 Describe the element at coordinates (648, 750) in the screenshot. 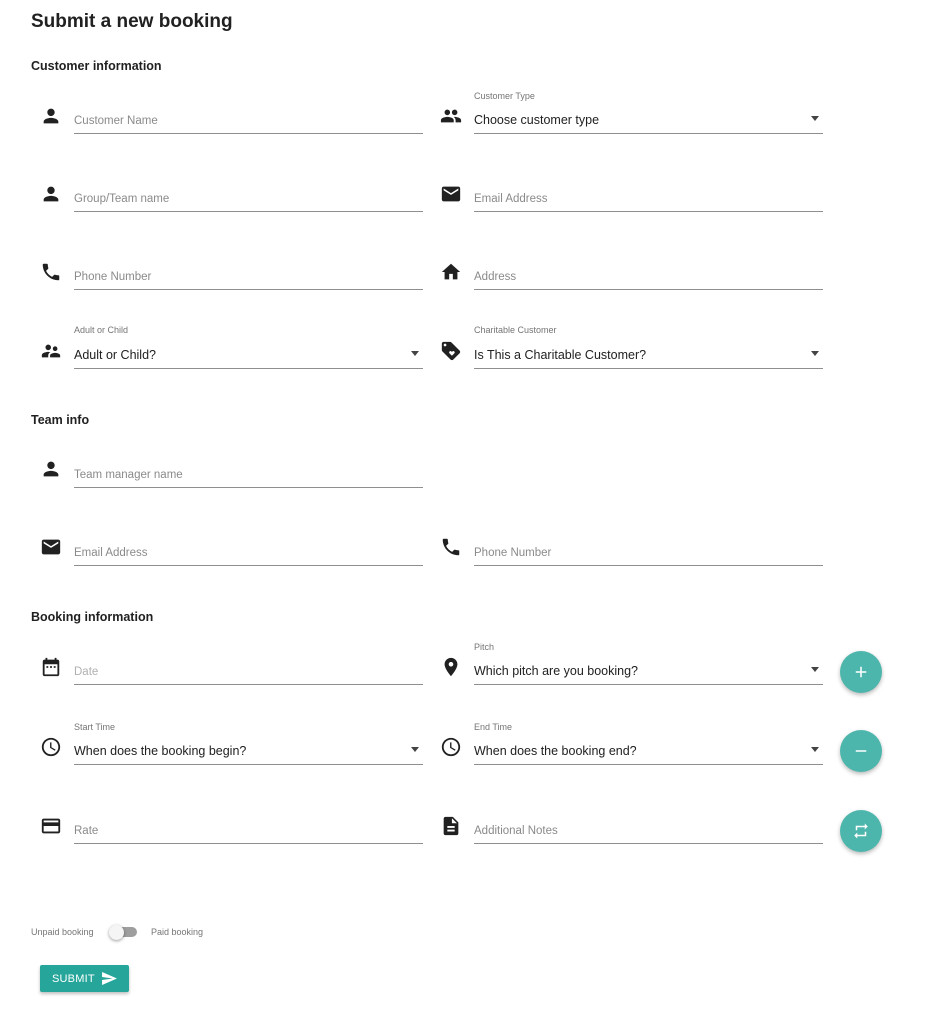

I see `end-time-select: When does the booking end?` at that location.